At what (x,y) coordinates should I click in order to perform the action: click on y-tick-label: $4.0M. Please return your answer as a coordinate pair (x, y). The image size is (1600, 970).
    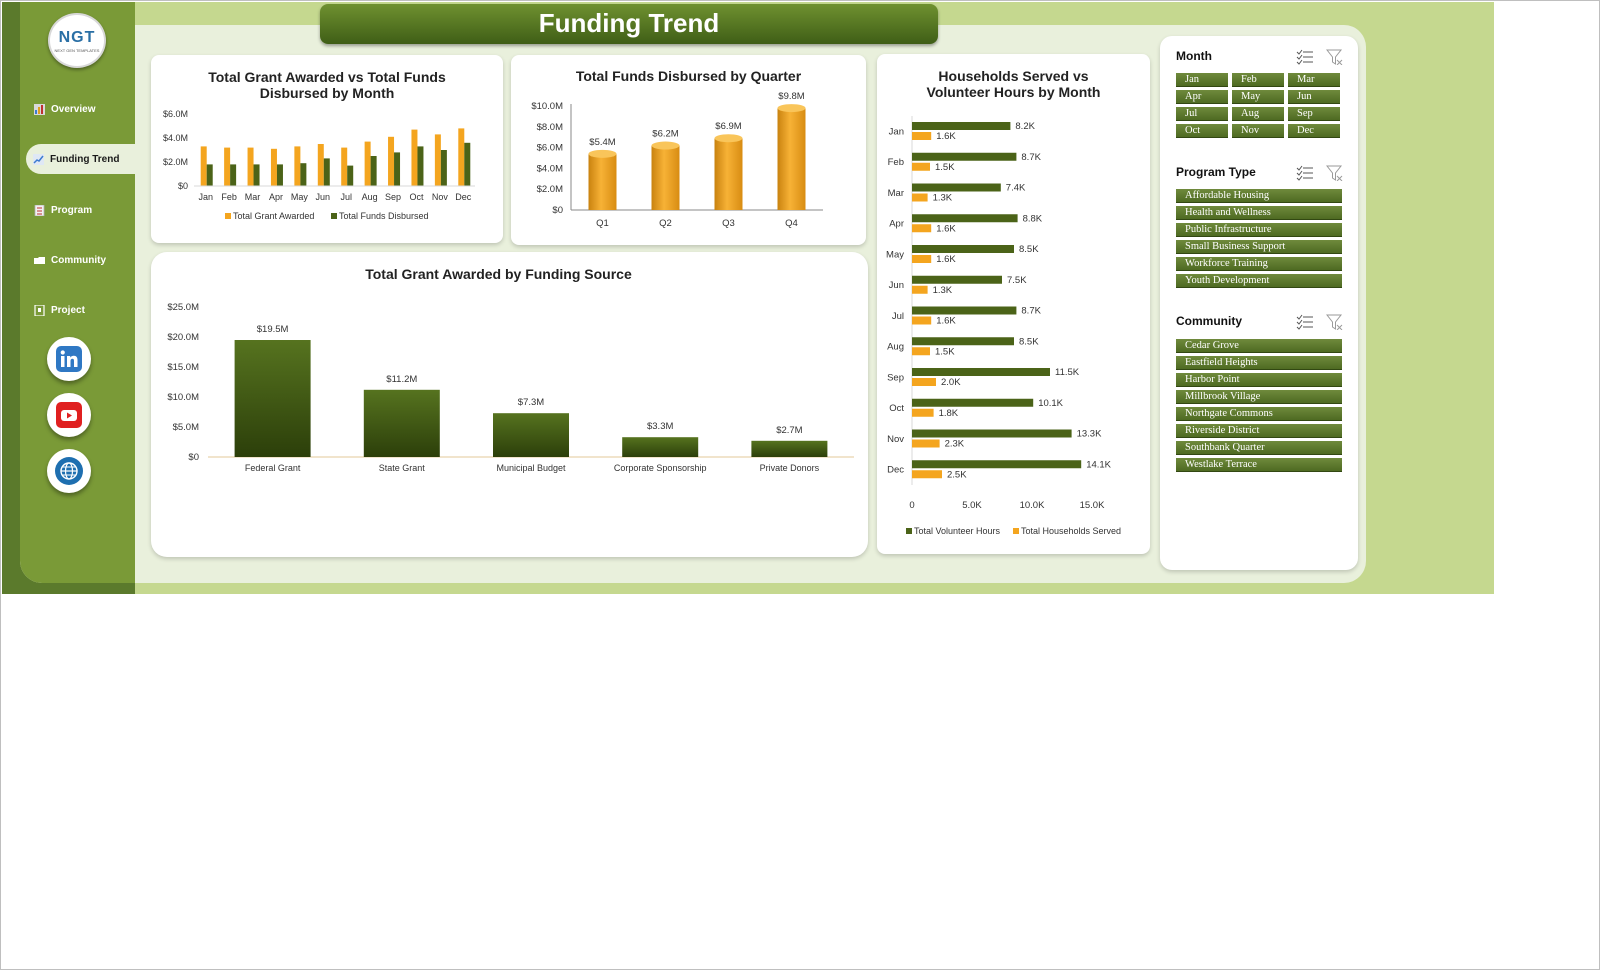
    Looking at the image, I should click on (175, 138).